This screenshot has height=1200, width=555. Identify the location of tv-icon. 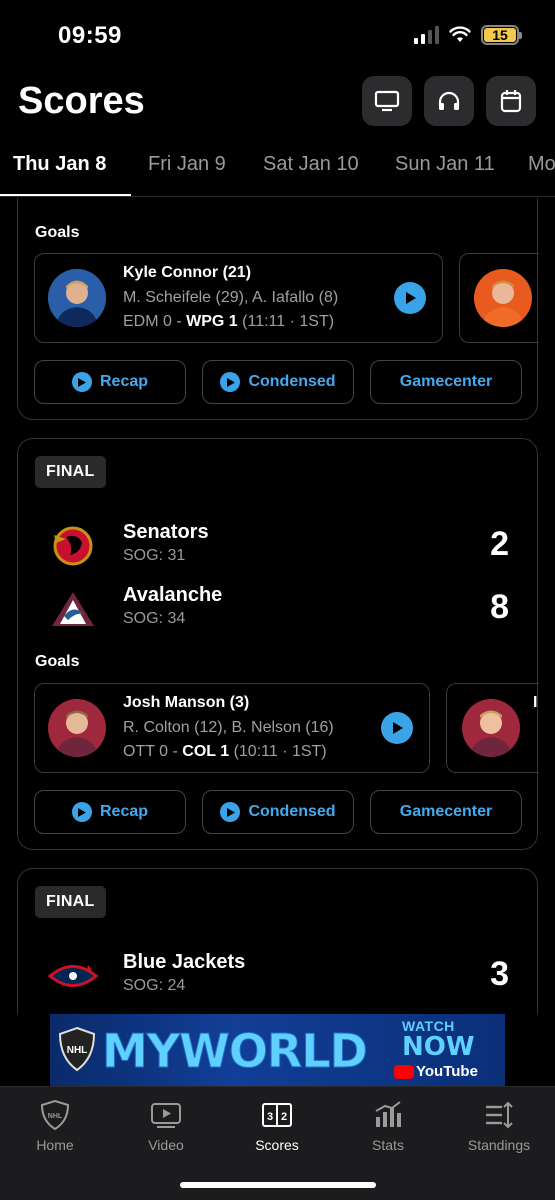
(387, 101).